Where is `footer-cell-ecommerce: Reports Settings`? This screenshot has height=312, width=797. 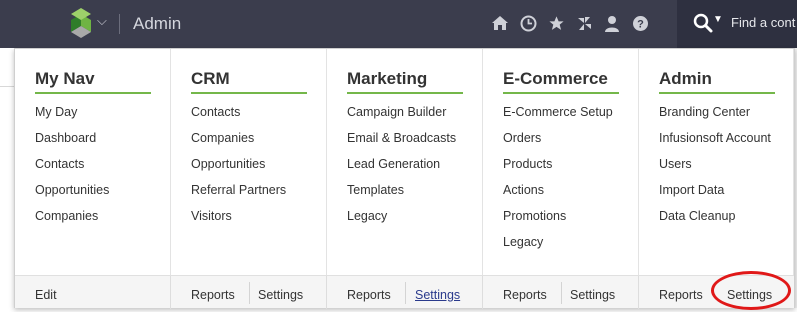
footer-cell-ecommerce: Reports Settings is located at coordinates (561, 292).